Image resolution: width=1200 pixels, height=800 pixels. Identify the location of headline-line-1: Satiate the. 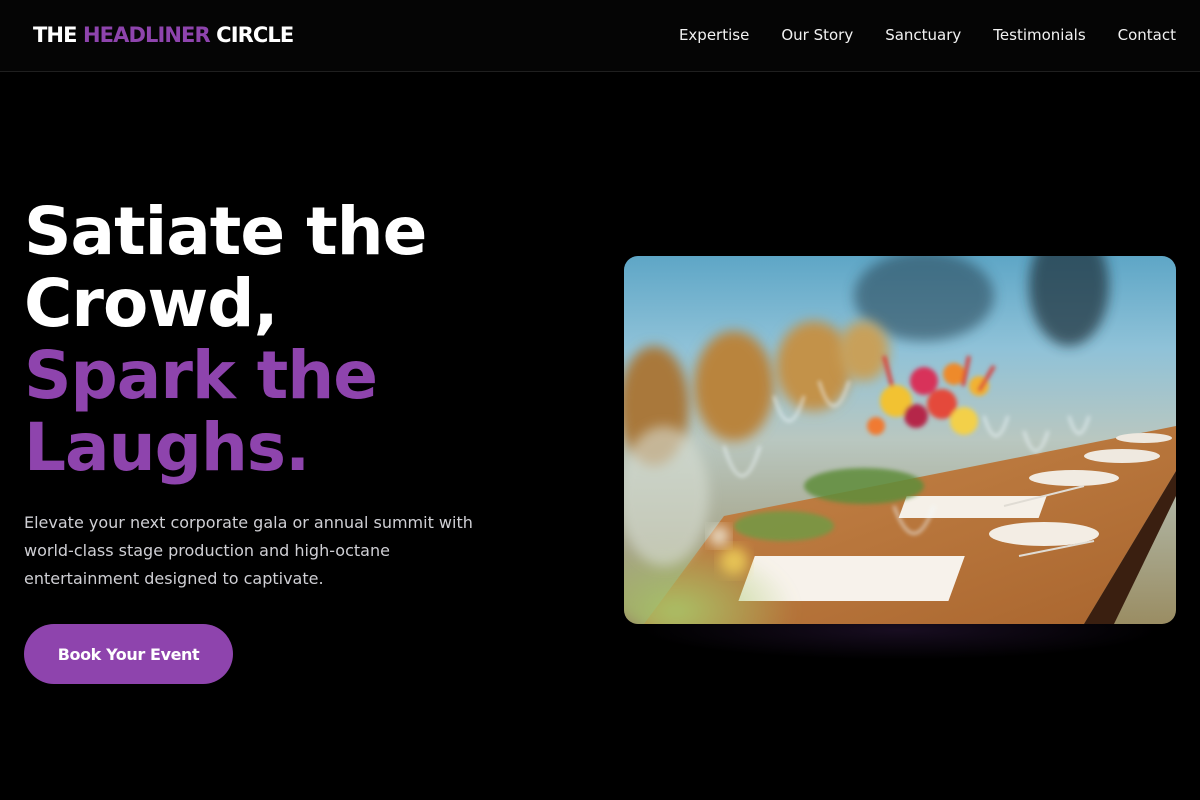
(225, 231).